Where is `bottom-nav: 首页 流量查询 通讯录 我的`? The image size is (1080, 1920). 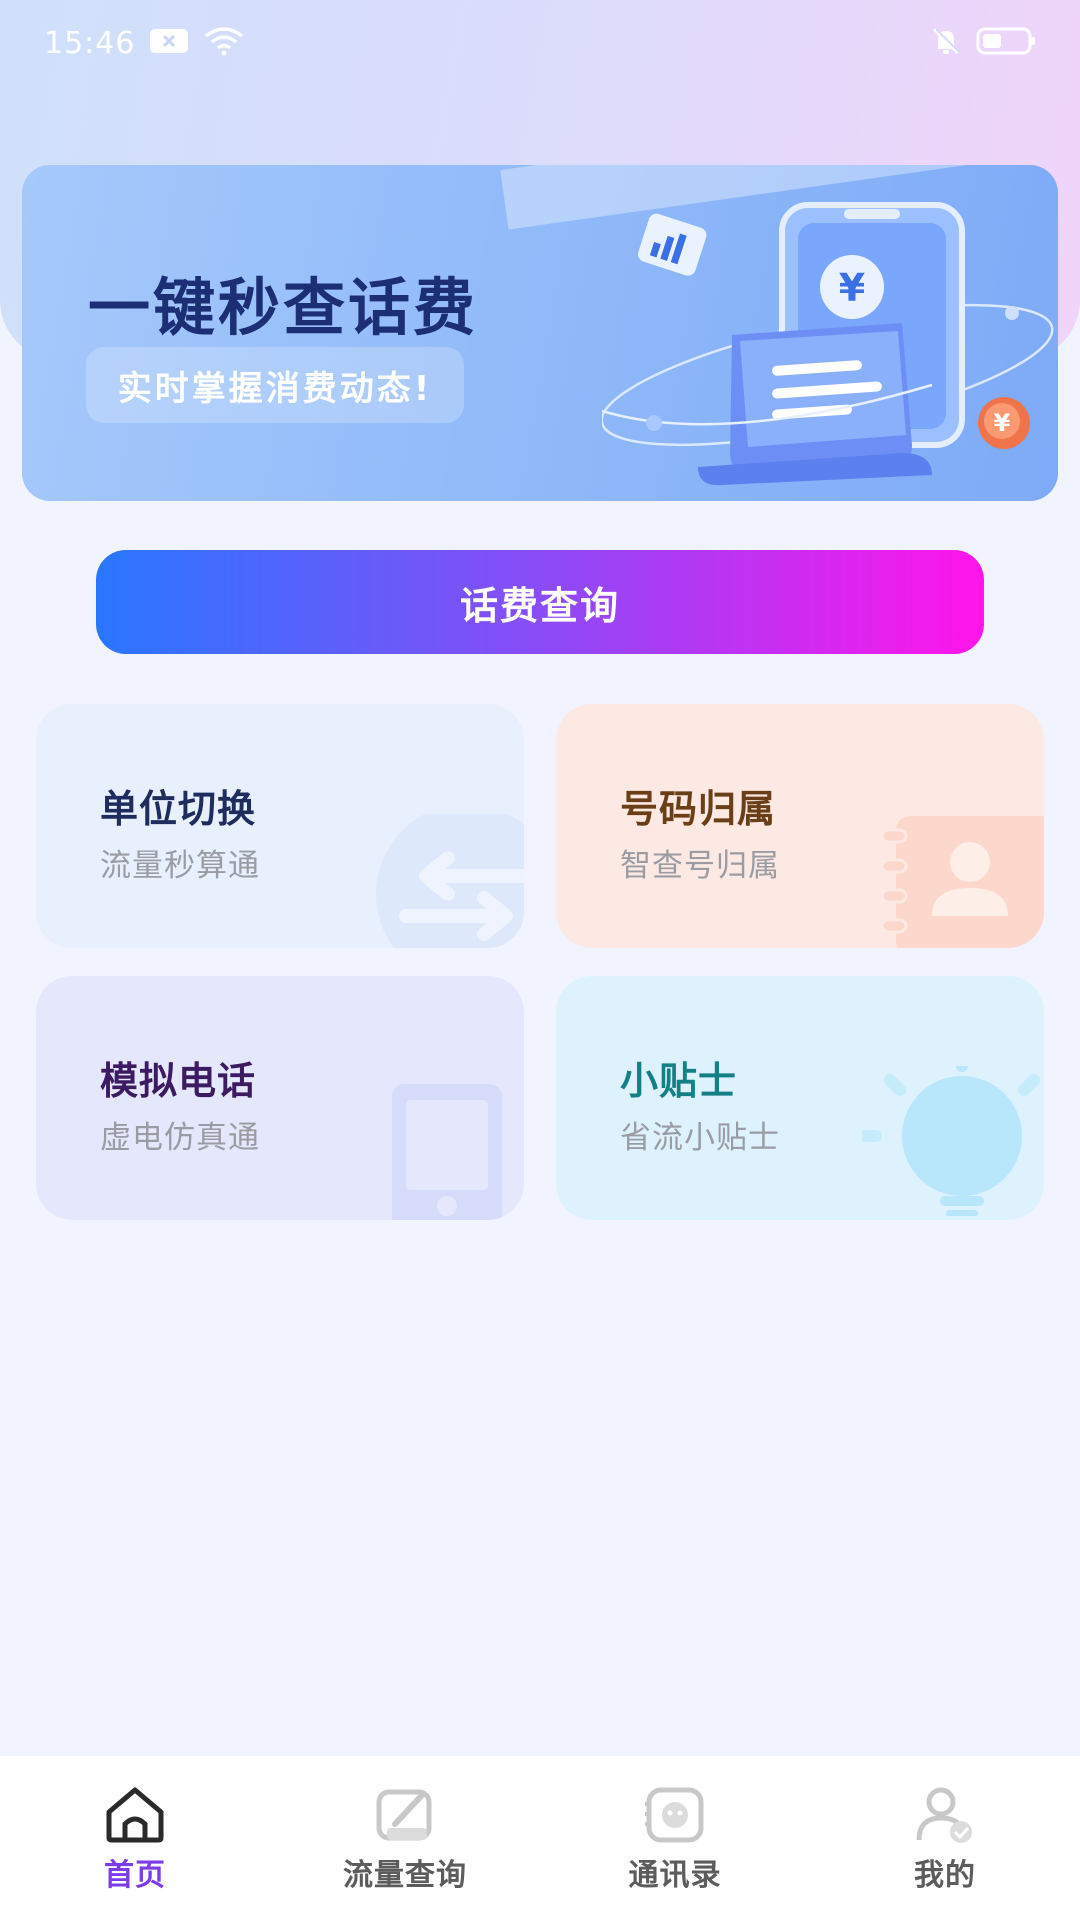
bottom-nav: 首页 流量查询 通讯录 我的 is located at coordinates (540, 1838).